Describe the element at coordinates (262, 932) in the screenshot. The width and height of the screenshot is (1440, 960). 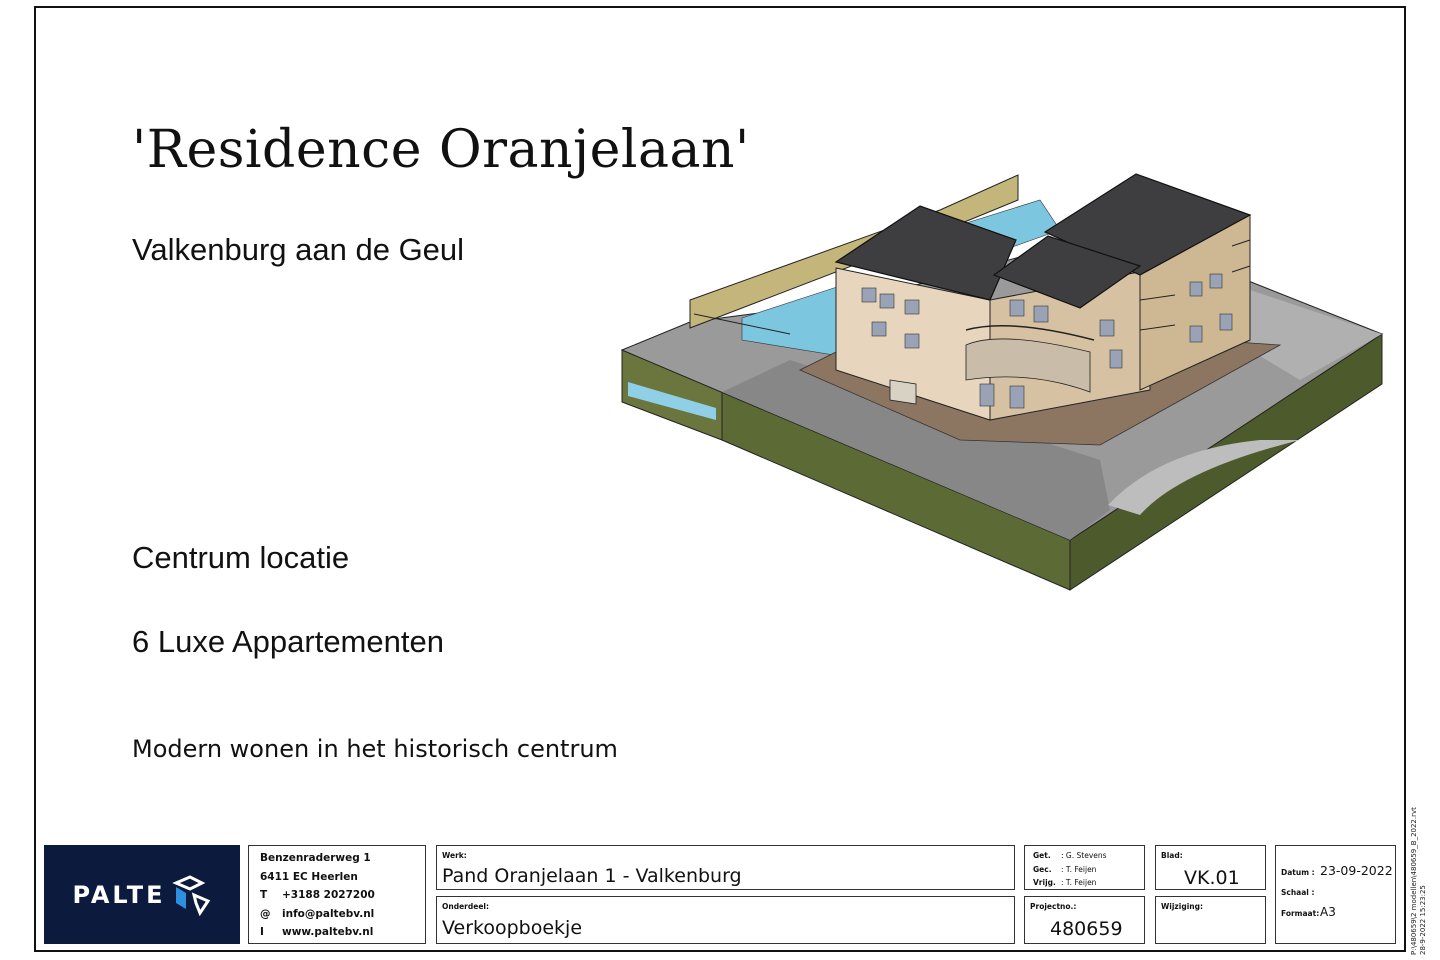
I see `web-key: I` at that location.